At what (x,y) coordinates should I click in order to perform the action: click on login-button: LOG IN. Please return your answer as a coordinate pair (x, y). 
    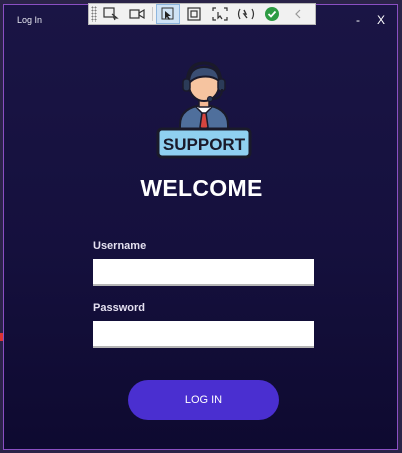
    Looking at the image, I should click on (203, 400).